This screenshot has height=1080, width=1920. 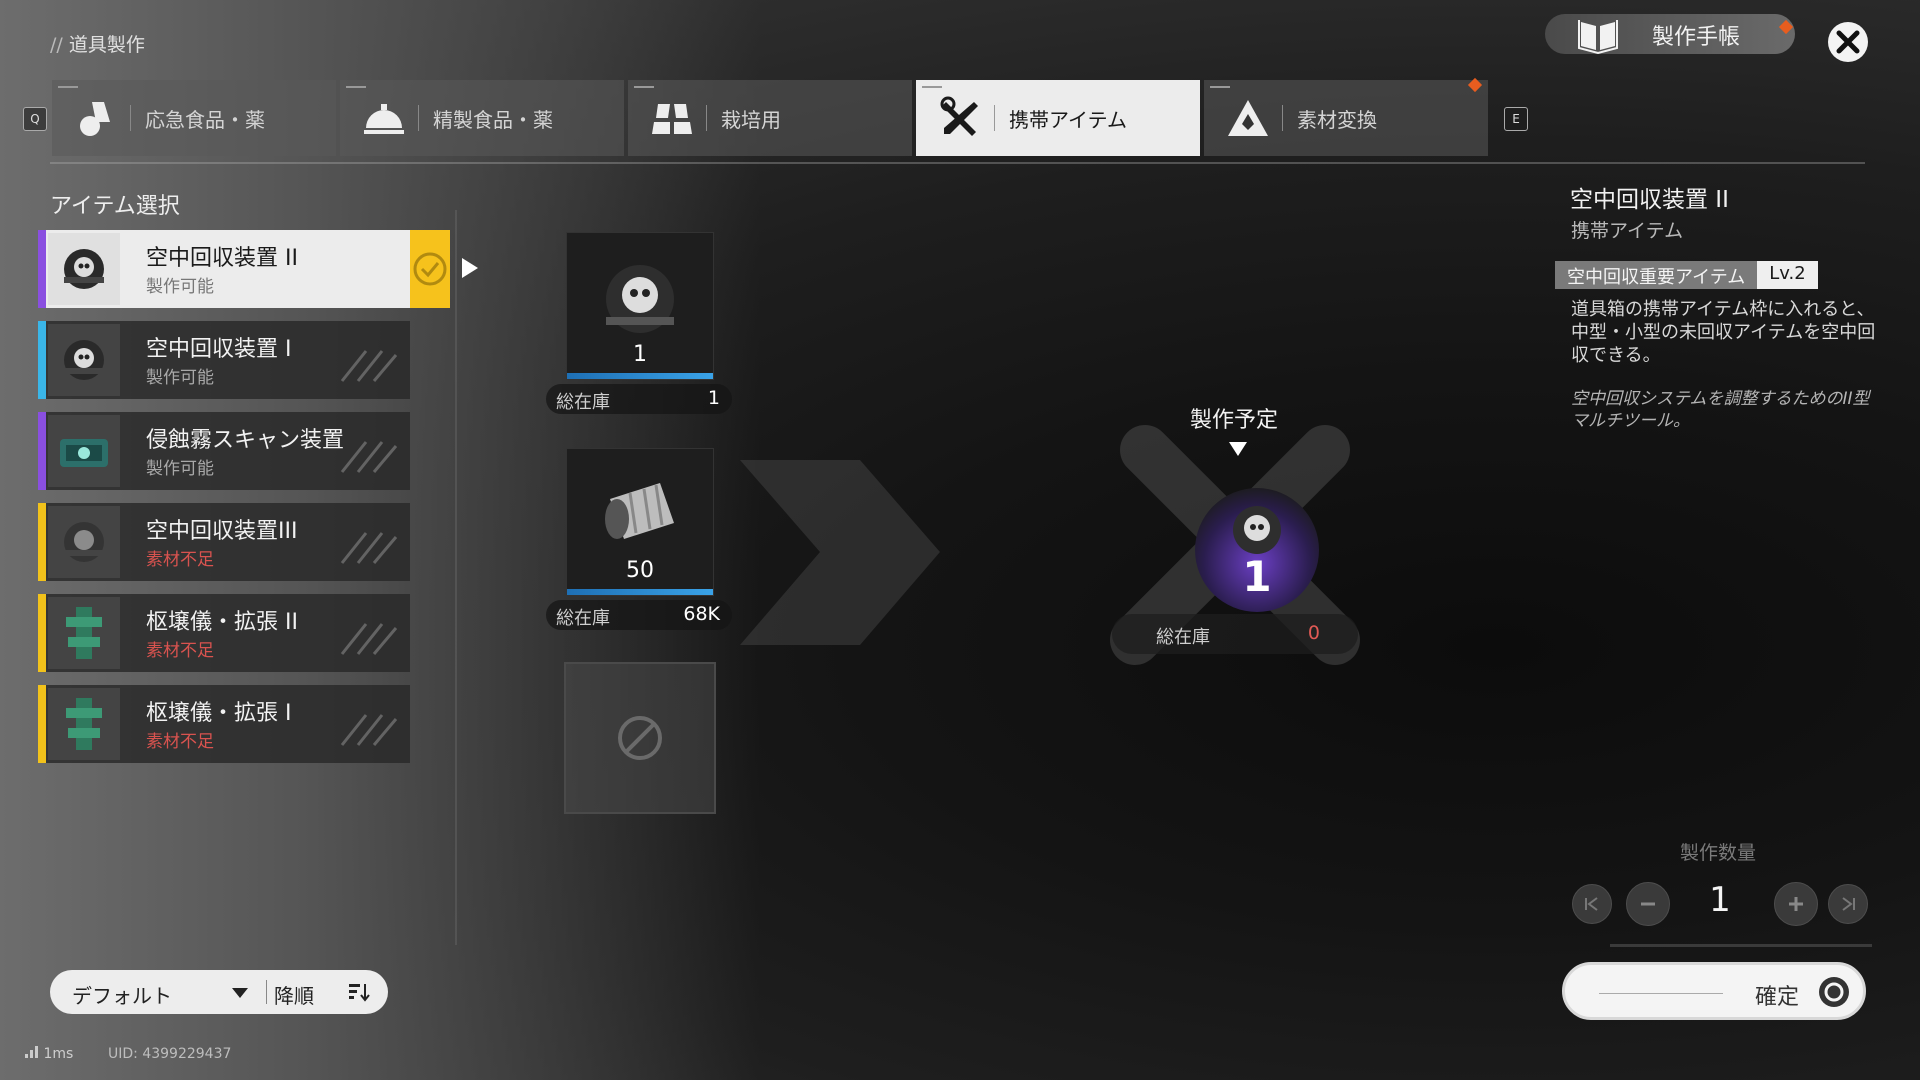 What do you see at coordinates (1592, 904) in the screenshot?
I see `min-quantity-button` at bounding box center [1592, 904].